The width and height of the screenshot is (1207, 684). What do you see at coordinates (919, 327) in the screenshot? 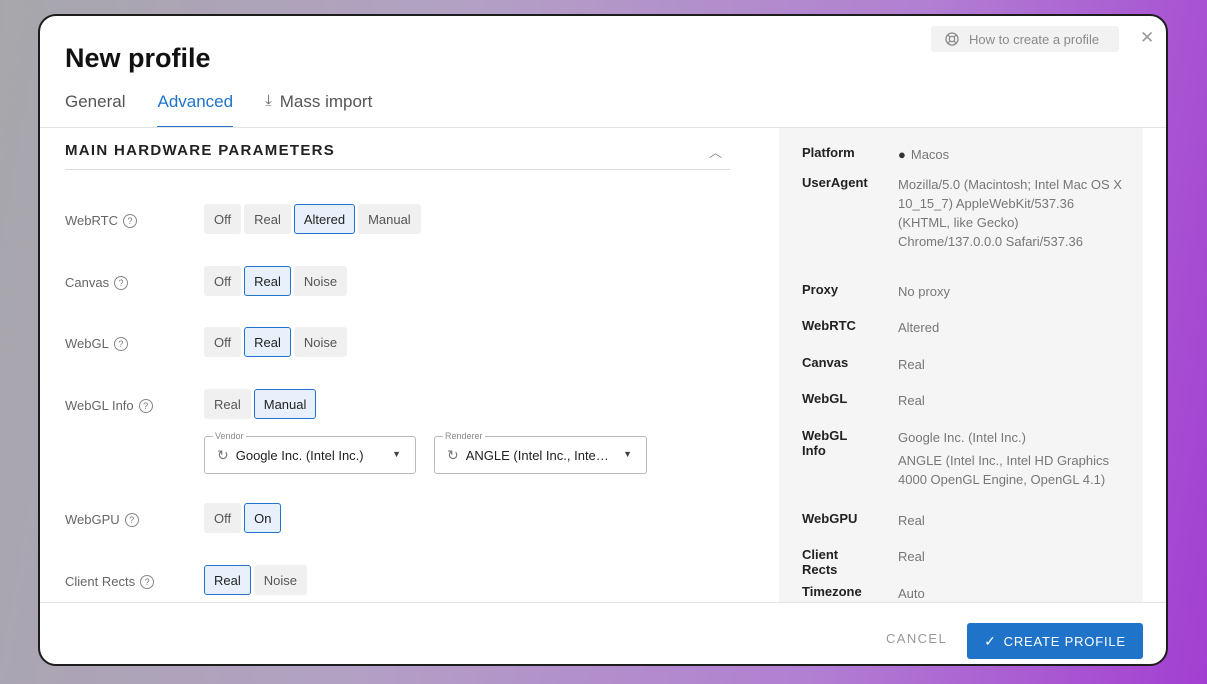
I see `summary-value: Altered` at bounding box center [919, 327].